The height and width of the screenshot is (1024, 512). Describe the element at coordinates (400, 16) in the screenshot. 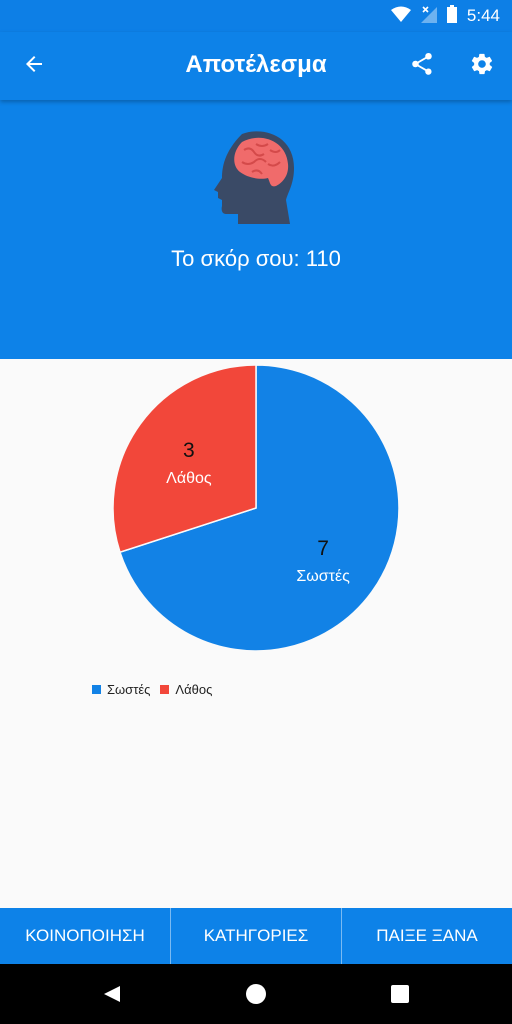

I see `wifi-icon` at that location.